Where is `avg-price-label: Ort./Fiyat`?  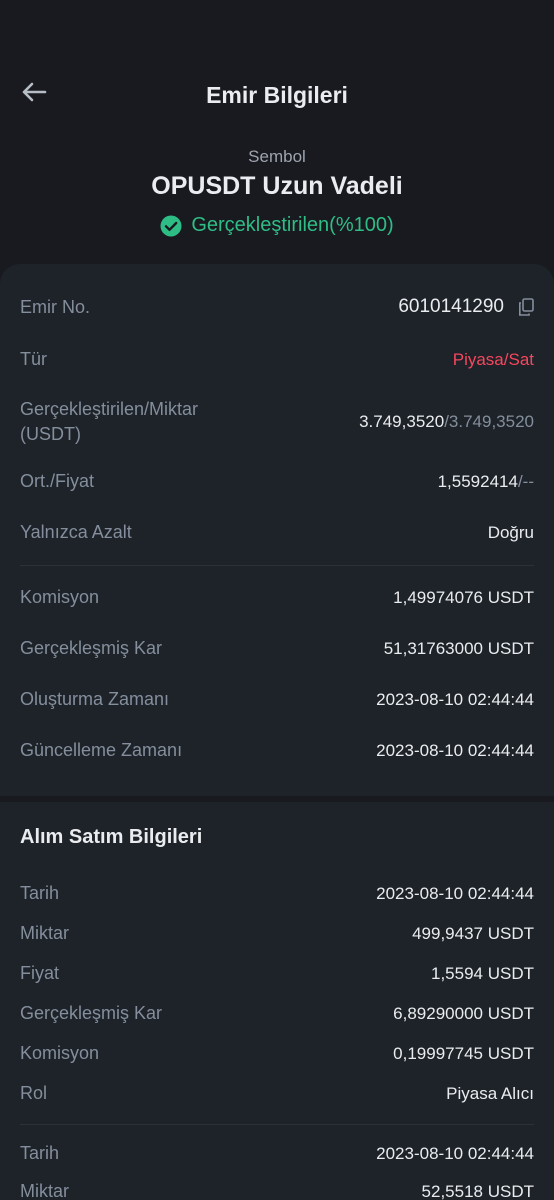 avg-price-label: Ort./Fiyat is located at coordinates (57, 481).